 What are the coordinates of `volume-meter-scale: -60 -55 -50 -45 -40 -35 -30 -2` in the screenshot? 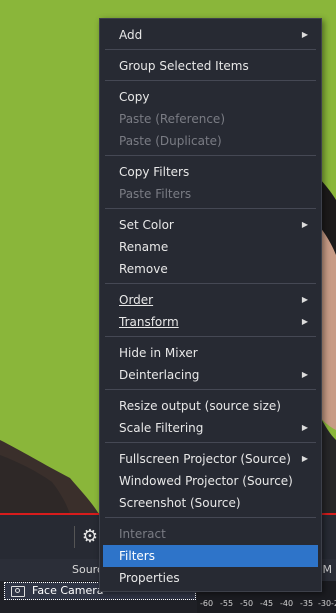 It's located at (266, 606).